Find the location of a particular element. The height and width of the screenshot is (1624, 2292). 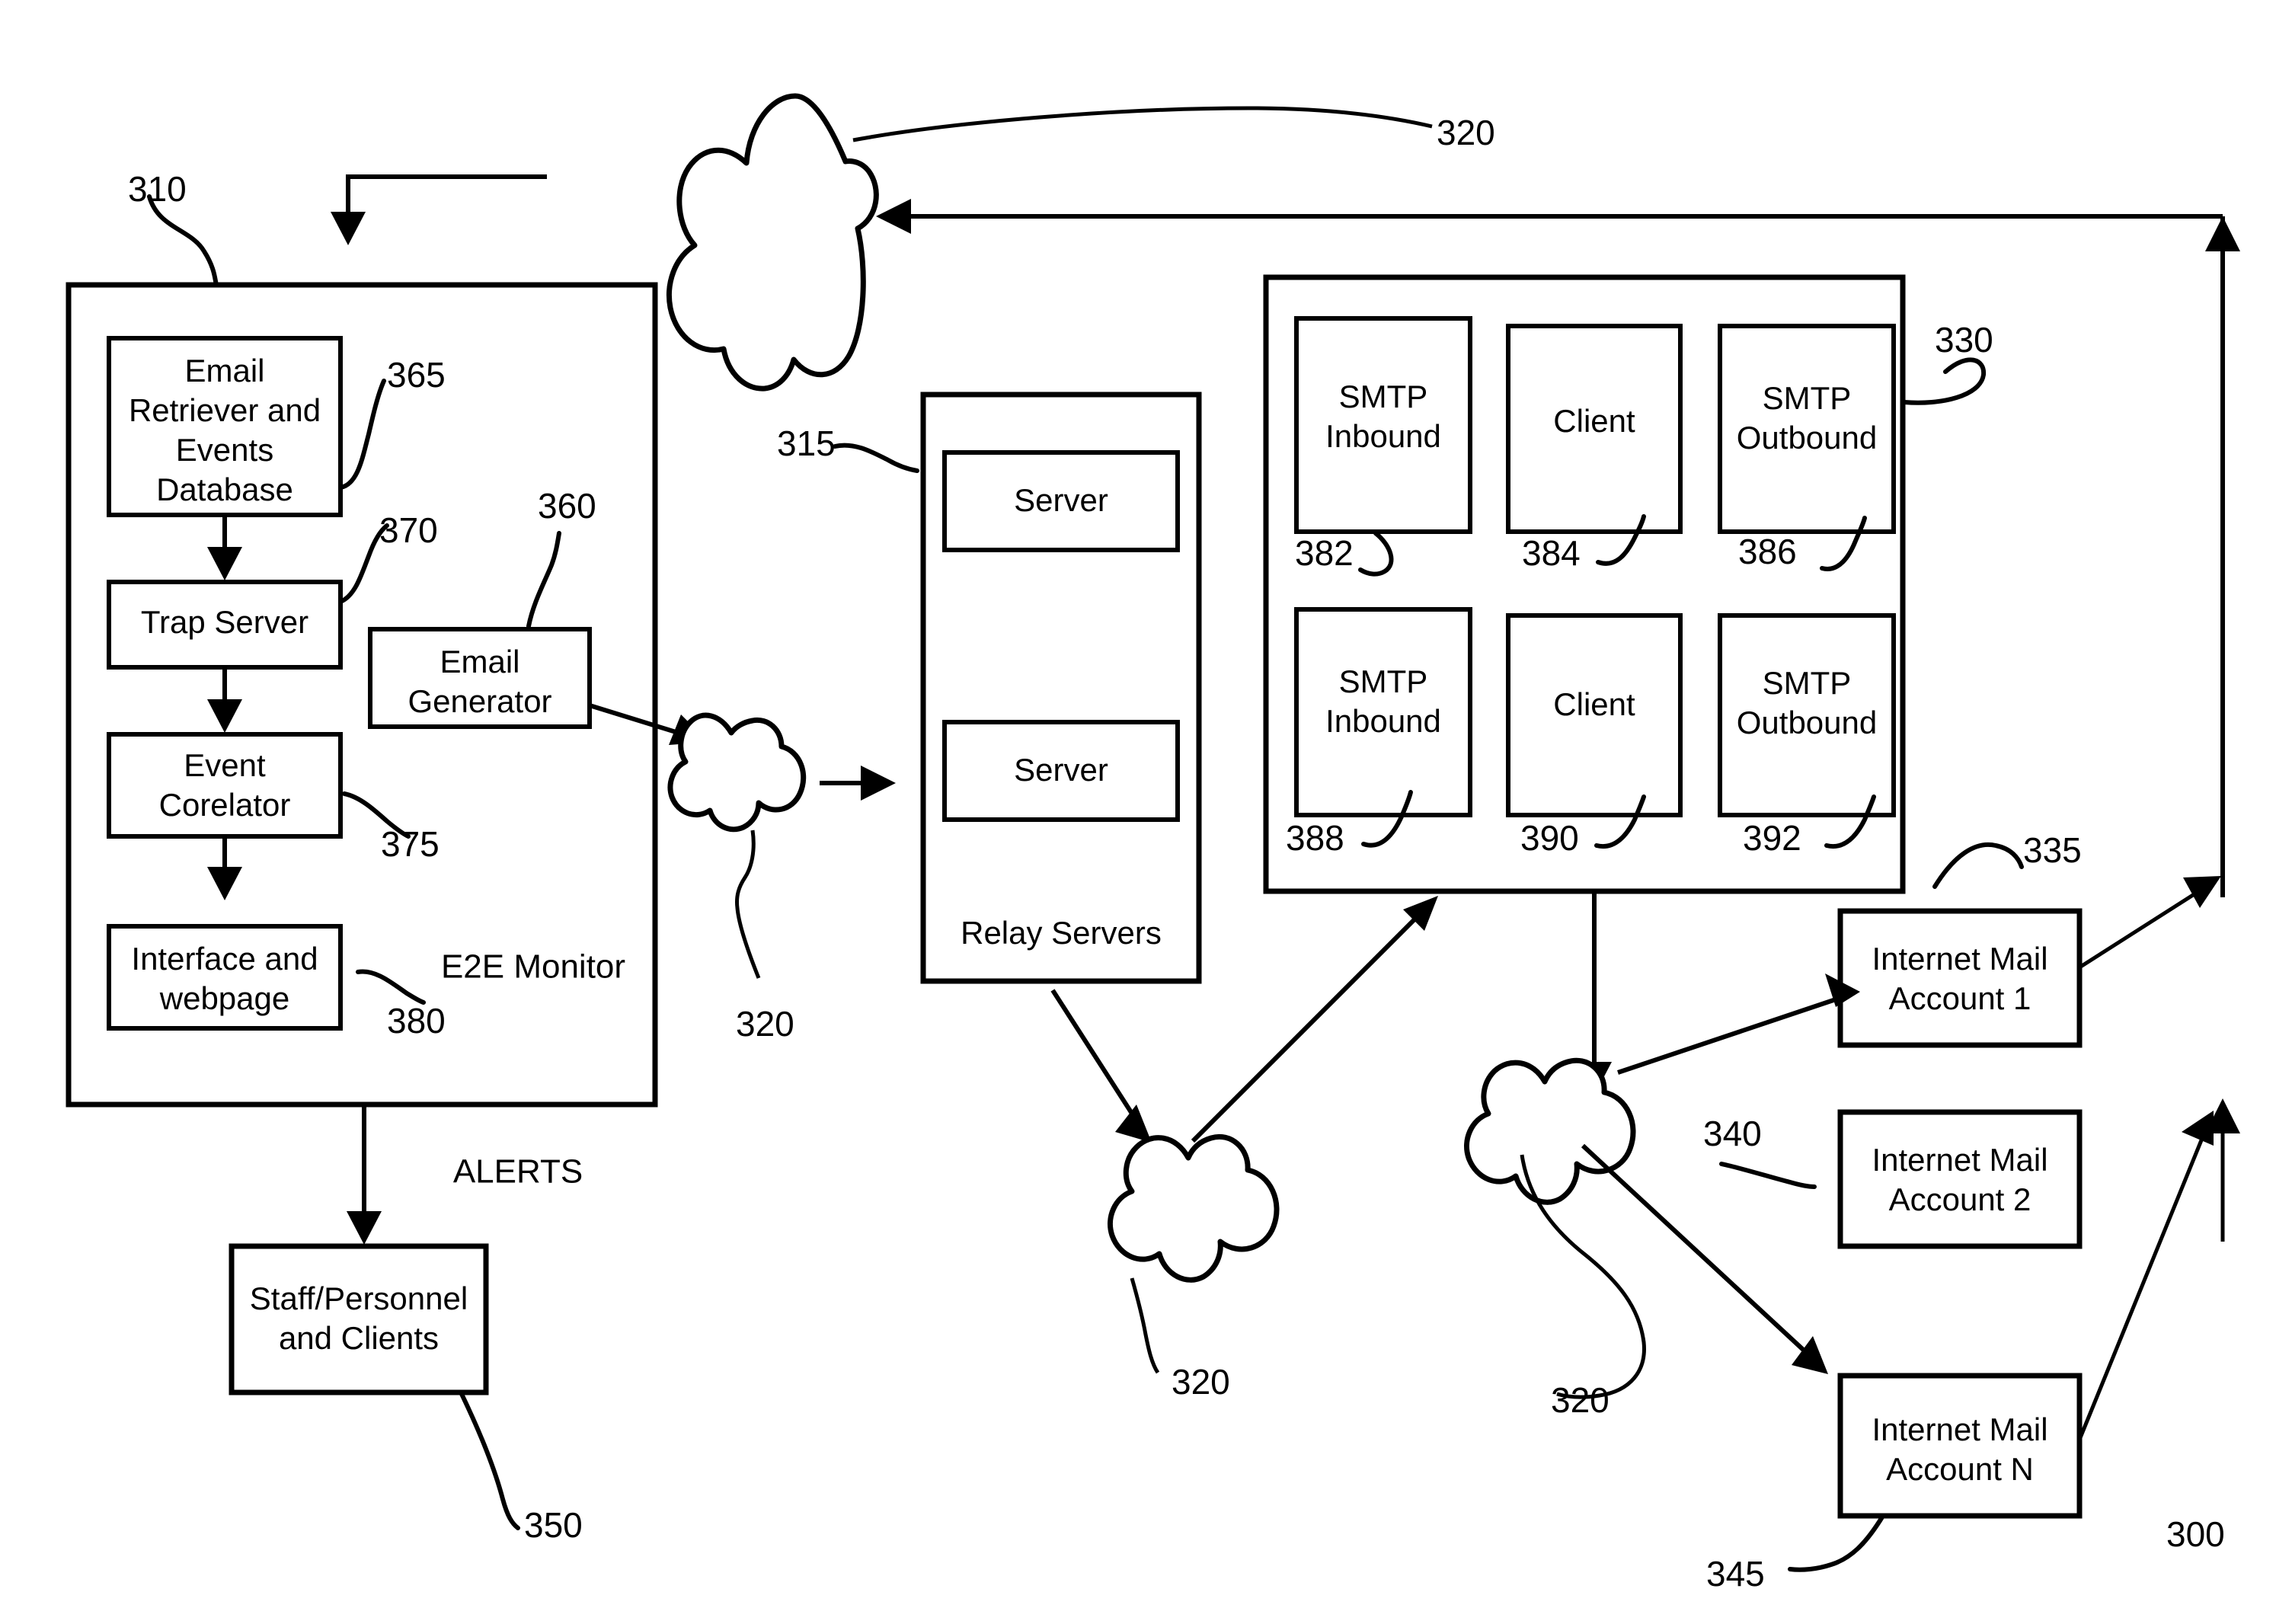

account-1-line-2: Account 1 is located at coordinates (1960, 998).